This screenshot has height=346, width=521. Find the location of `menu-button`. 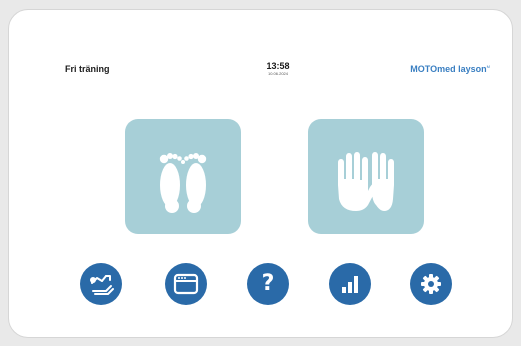

menu-button is located at coordinates (186, 284).